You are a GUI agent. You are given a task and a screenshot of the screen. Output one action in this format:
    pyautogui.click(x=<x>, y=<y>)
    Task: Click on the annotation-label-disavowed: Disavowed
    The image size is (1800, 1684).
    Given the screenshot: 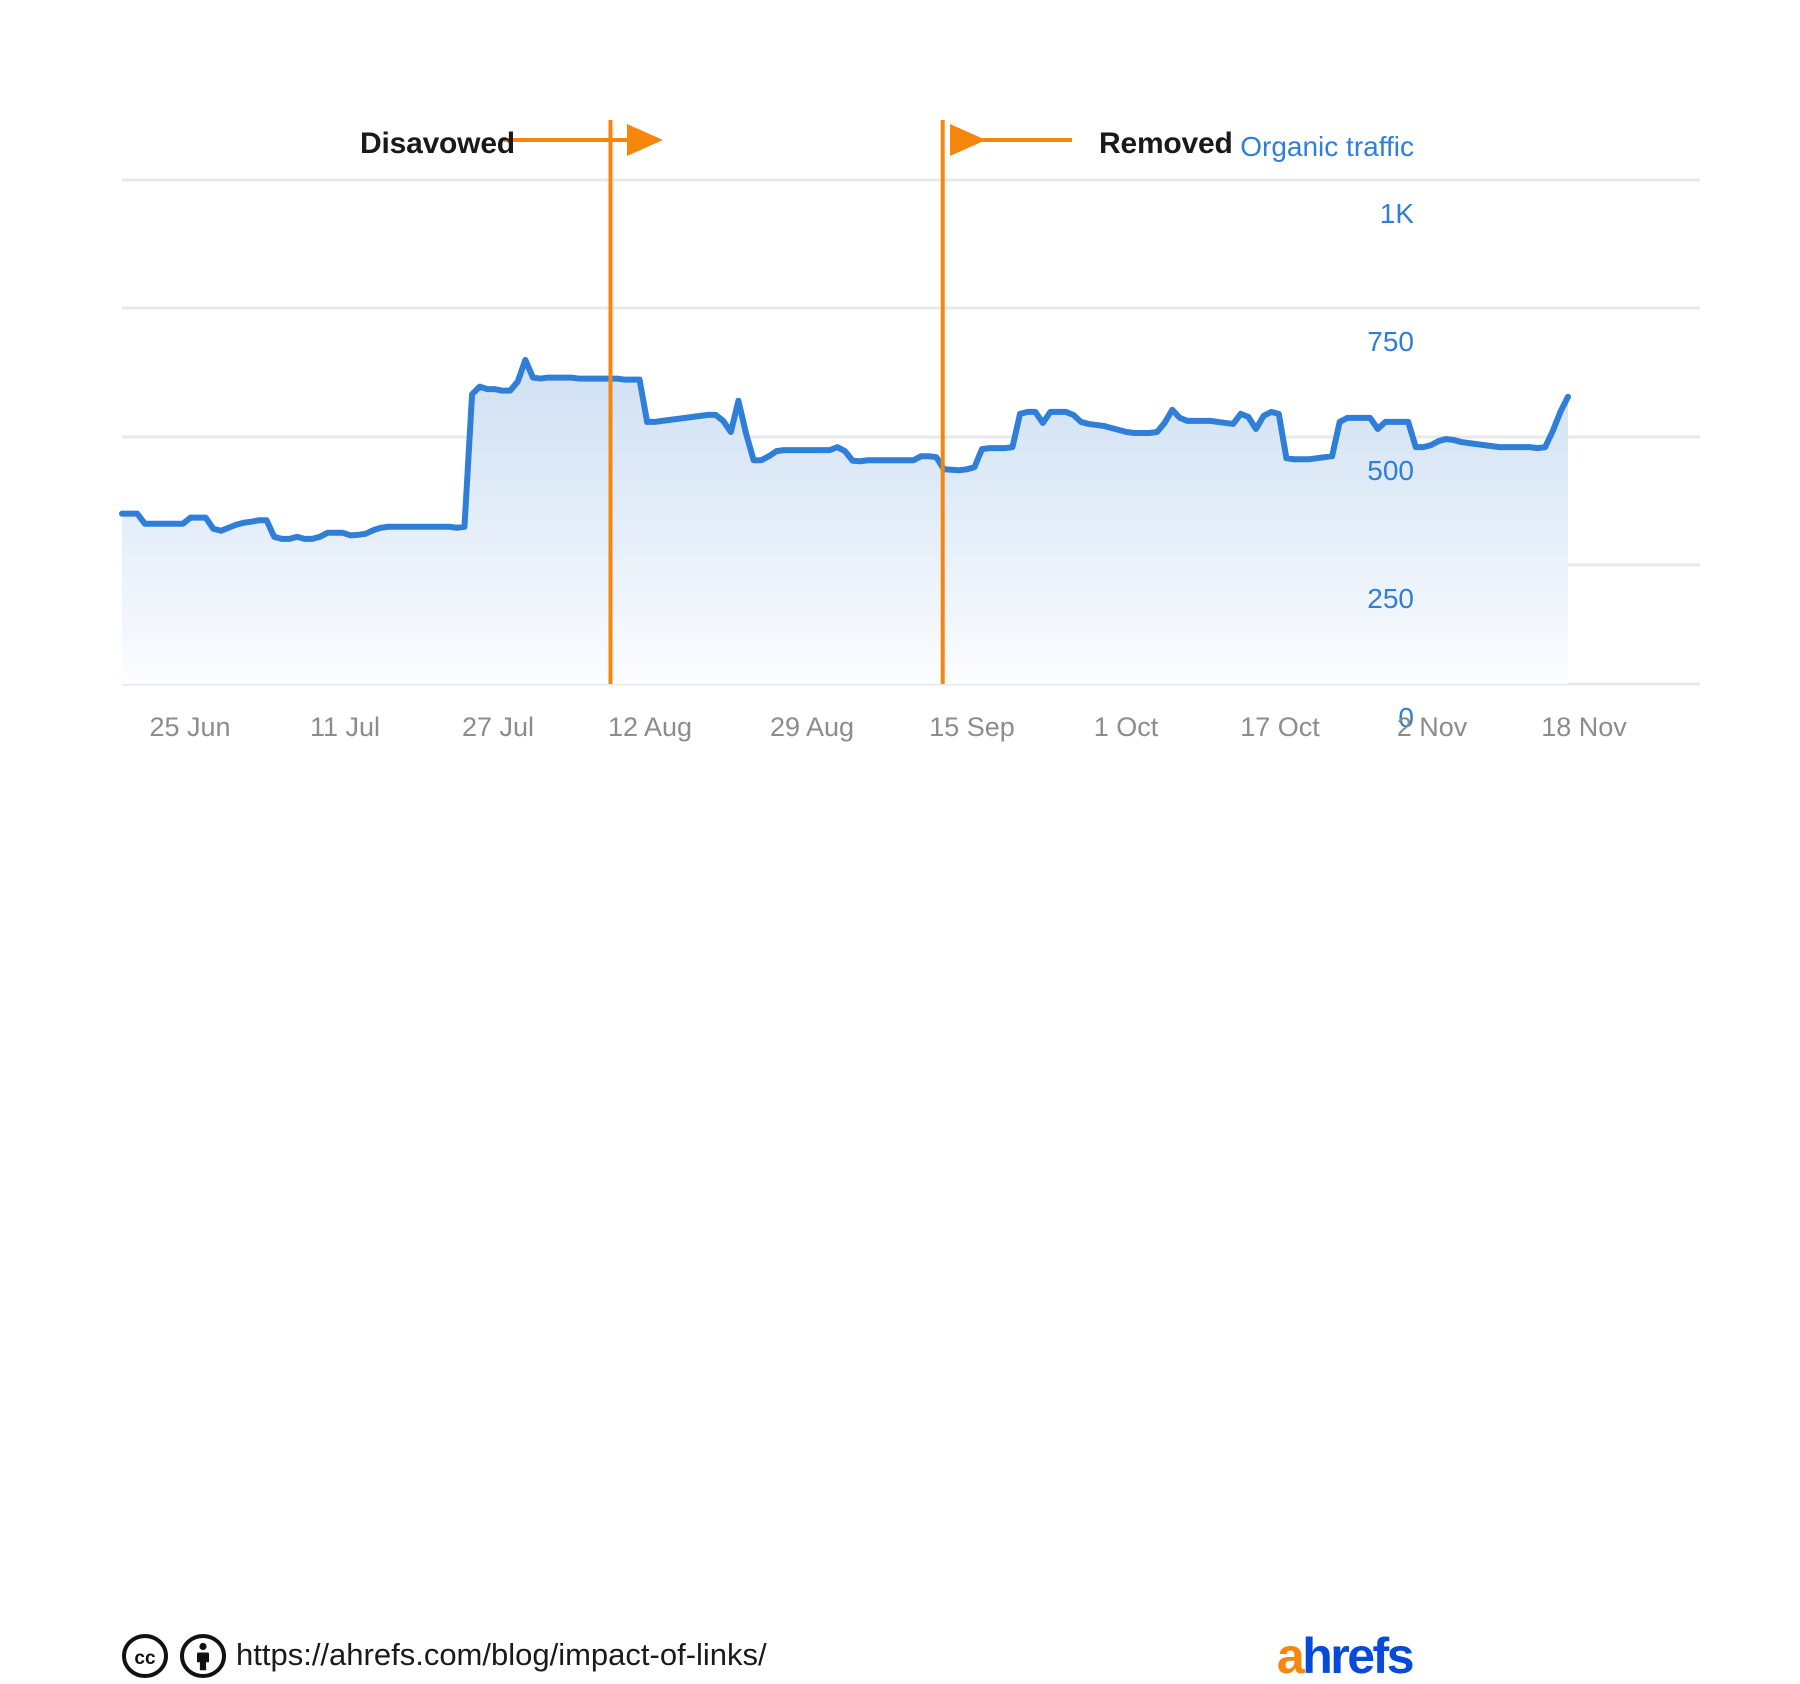 What is the action you would take?
    pyautogui.click(x=437, y=143)
    